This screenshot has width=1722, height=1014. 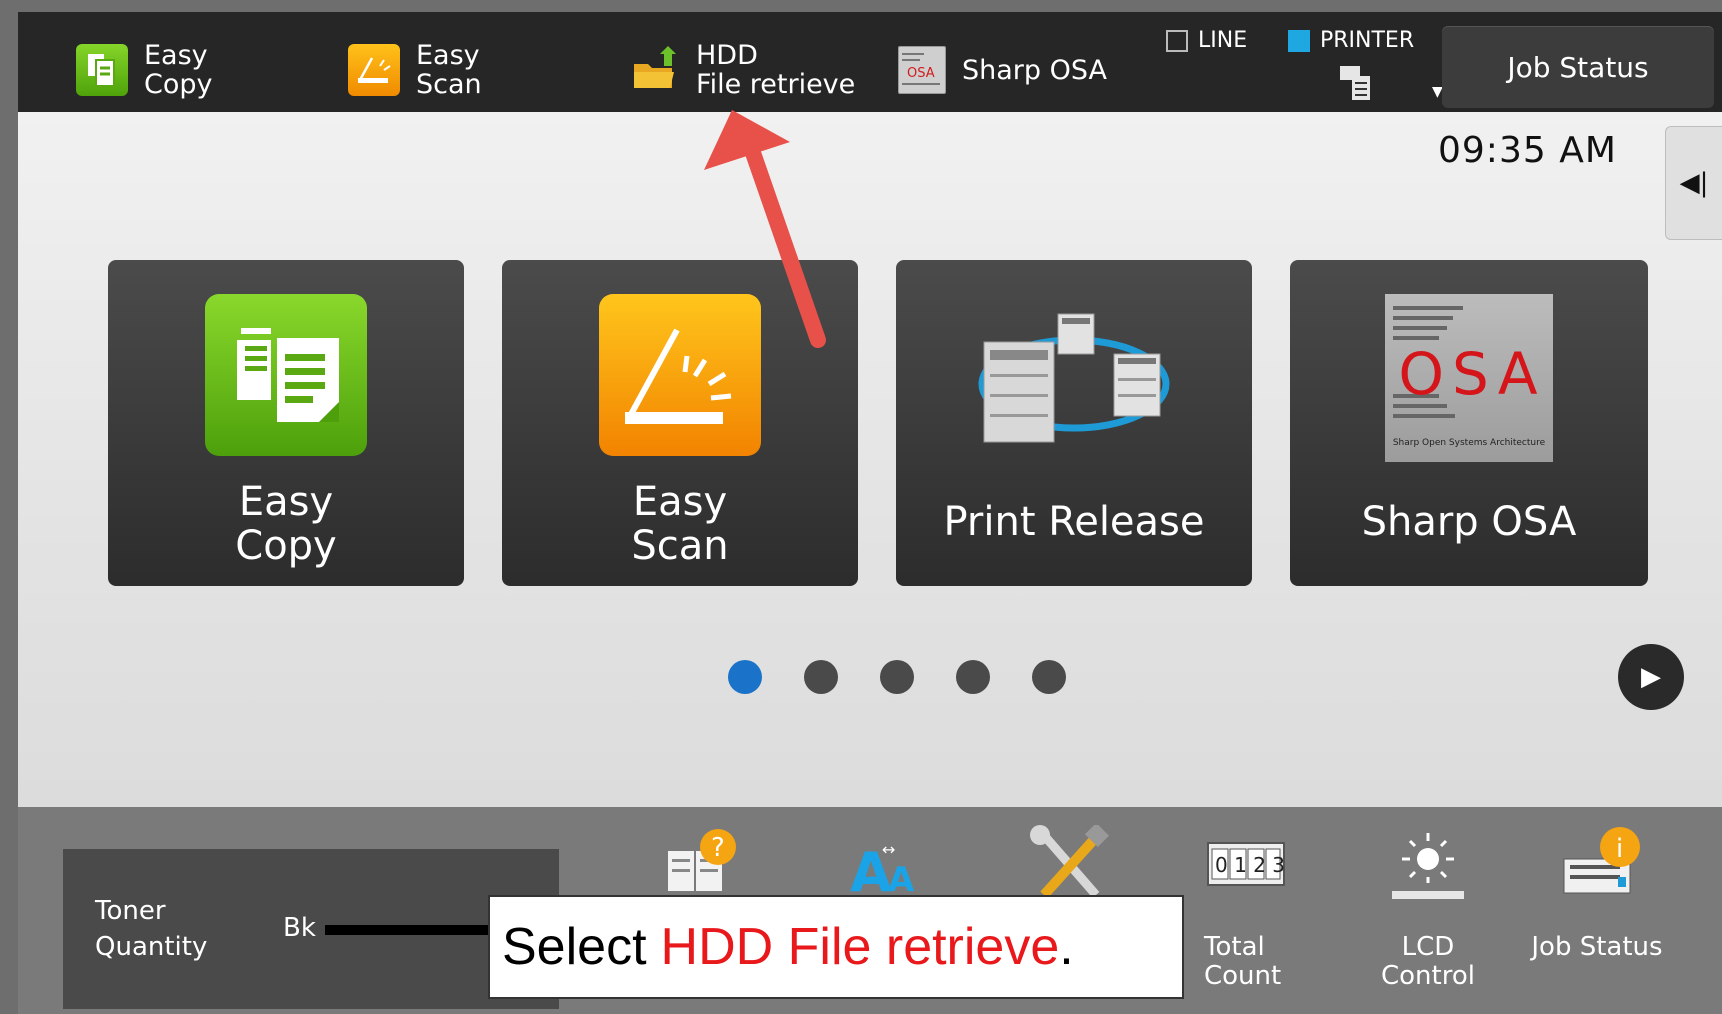 I want to click on print-release-icon, so click(x=1074, y=375).